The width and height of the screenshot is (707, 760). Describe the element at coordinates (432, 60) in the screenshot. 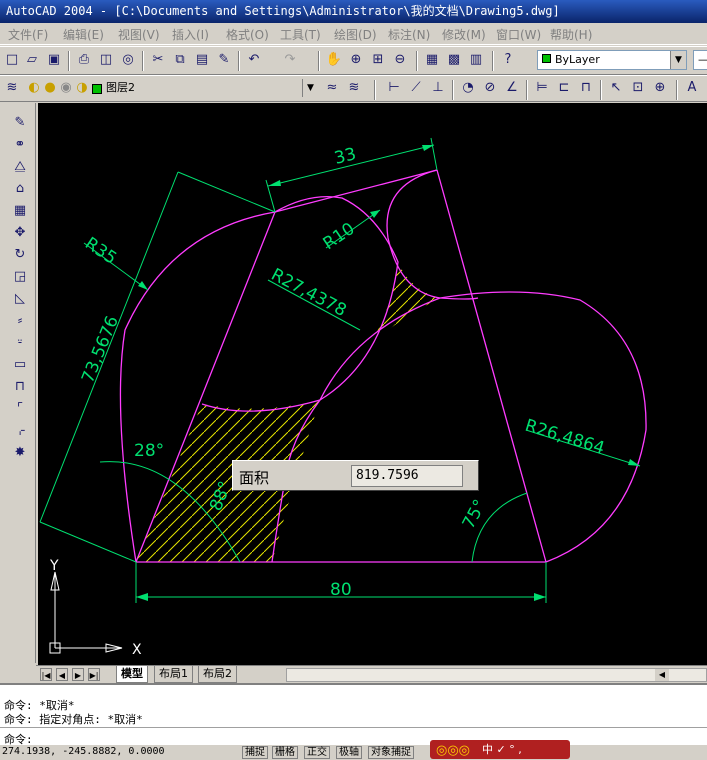

I see `properties-icon: ▦` at that location.